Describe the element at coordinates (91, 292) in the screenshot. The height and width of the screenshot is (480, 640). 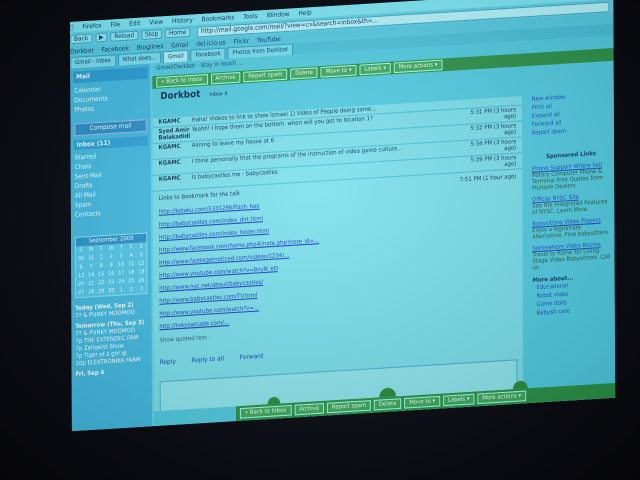
I see `calendar-day: 28` at that location.